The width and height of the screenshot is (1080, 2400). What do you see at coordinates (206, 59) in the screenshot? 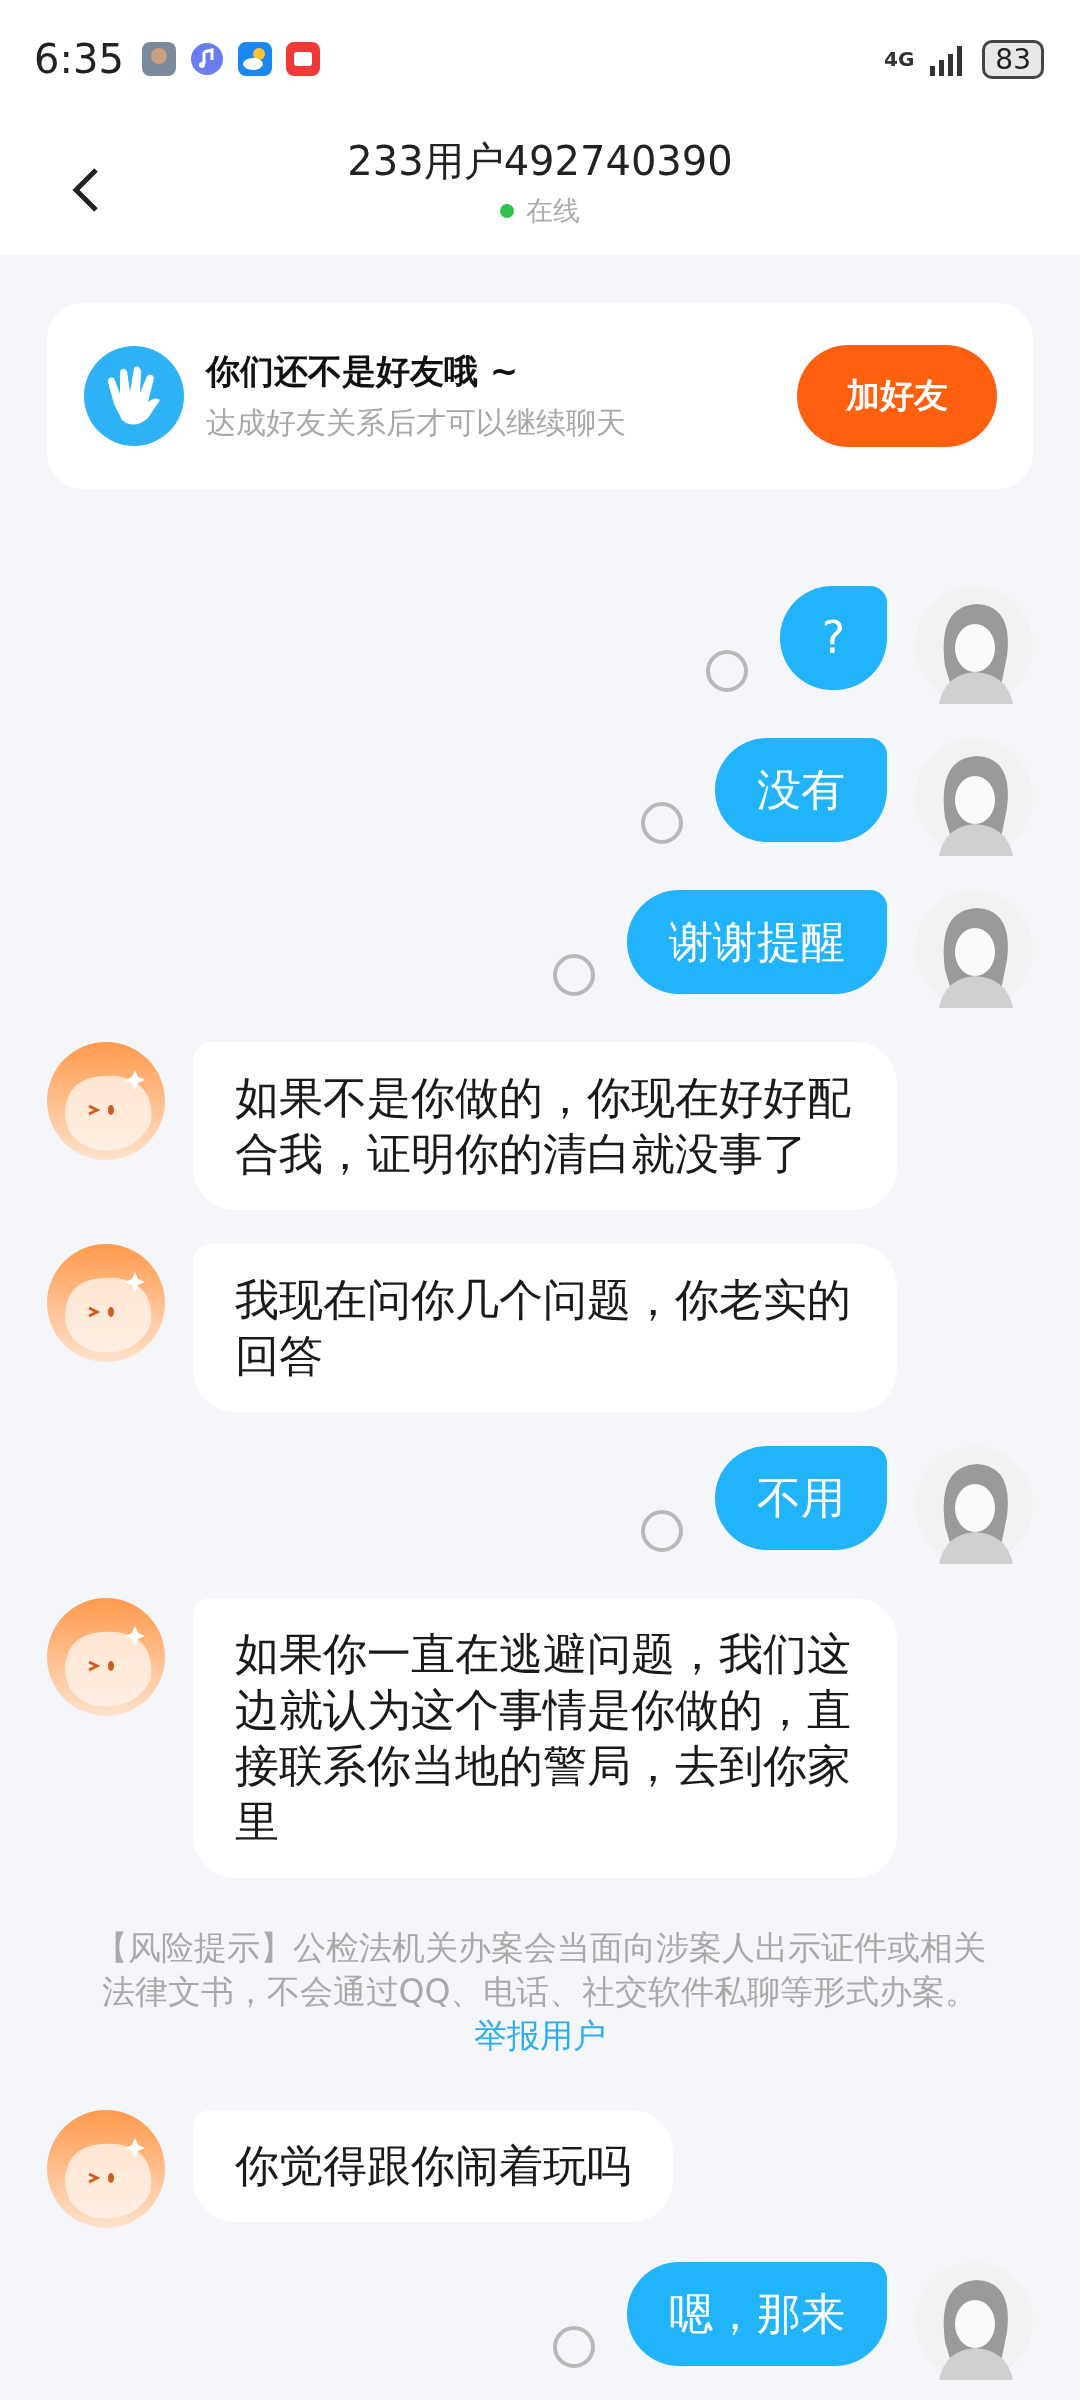
I see `music-note-icon` at bounding box center [206, 59].